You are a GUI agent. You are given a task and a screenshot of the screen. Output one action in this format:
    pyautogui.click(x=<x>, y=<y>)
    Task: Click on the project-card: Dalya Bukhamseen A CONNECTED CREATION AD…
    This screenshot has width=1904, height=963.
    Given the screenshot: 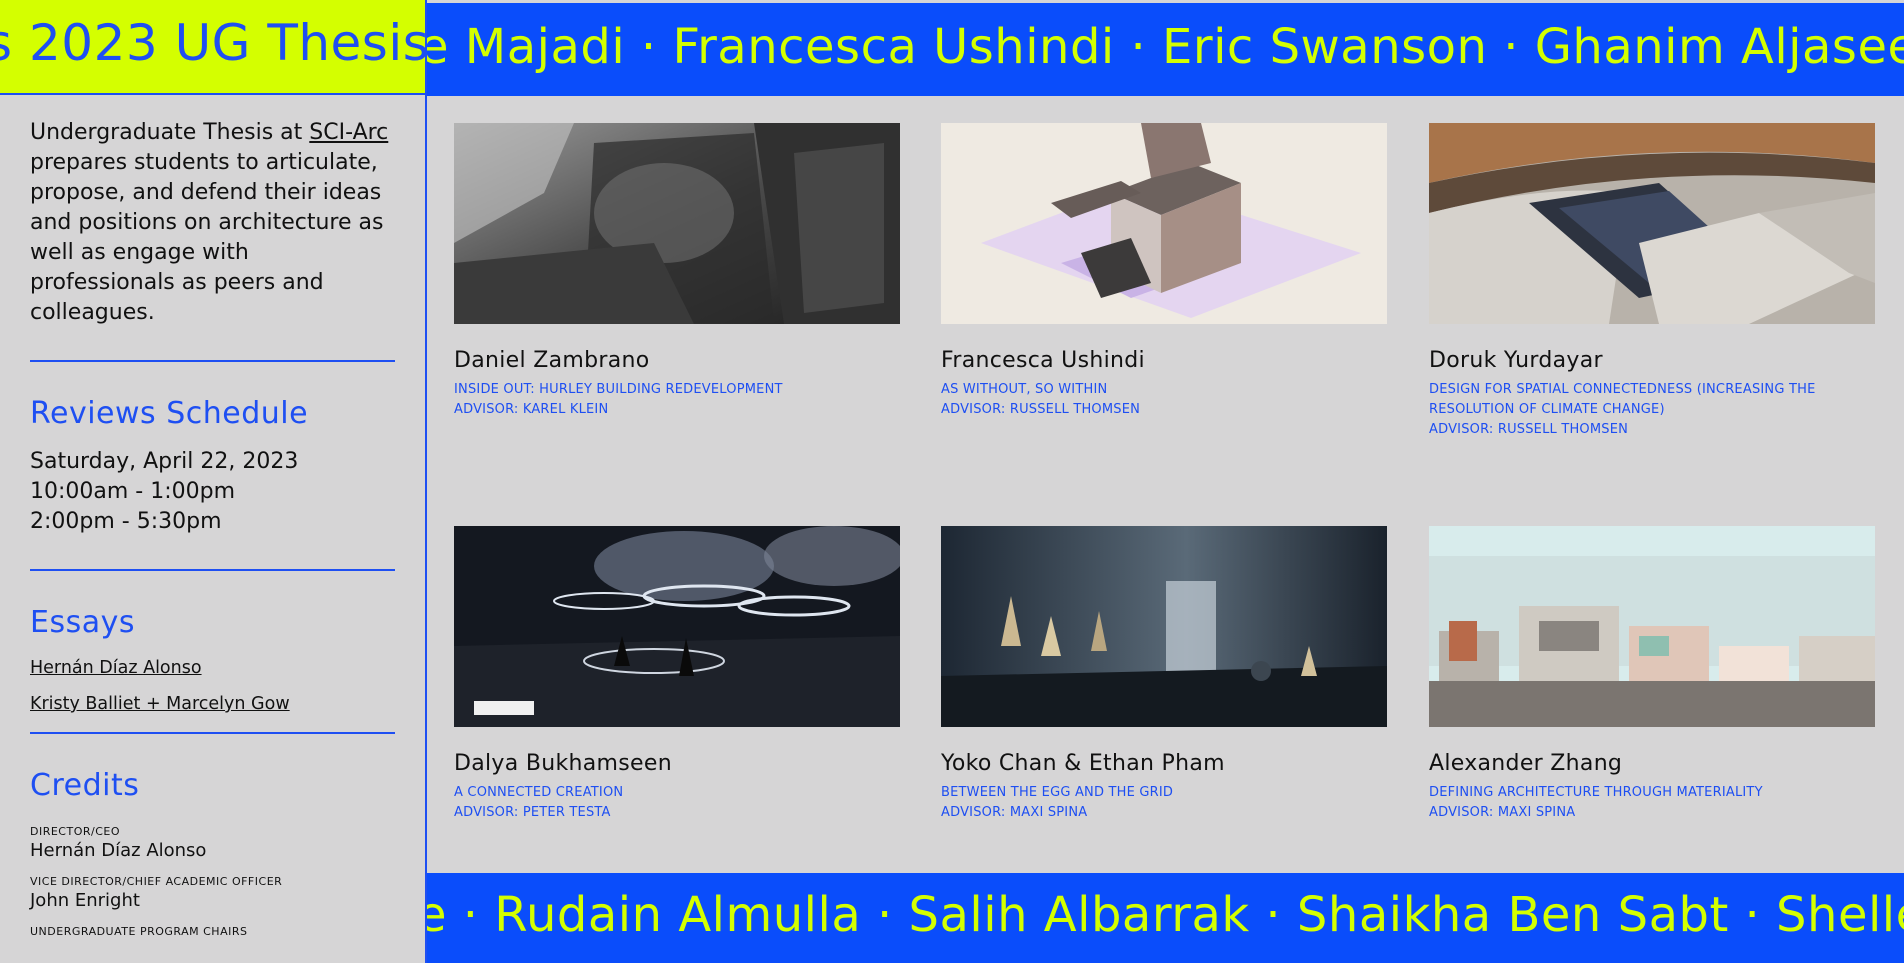 What is the action you would take?
    pyautogui.click(x=677, y=674)
    